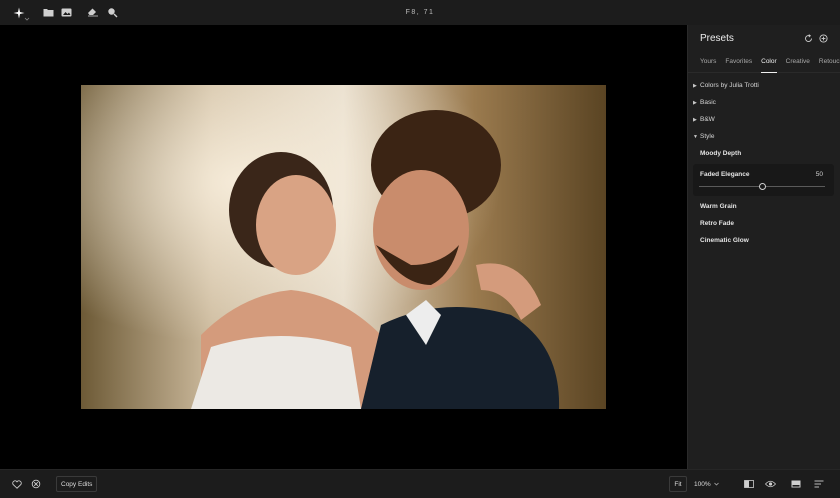 The height and width of the screenshot is (498, 840). What do you see at coordinates (77, 484) in the screenshot?
I see `copy-edits-button: Copy Edits` at bounding box center [77, 484].